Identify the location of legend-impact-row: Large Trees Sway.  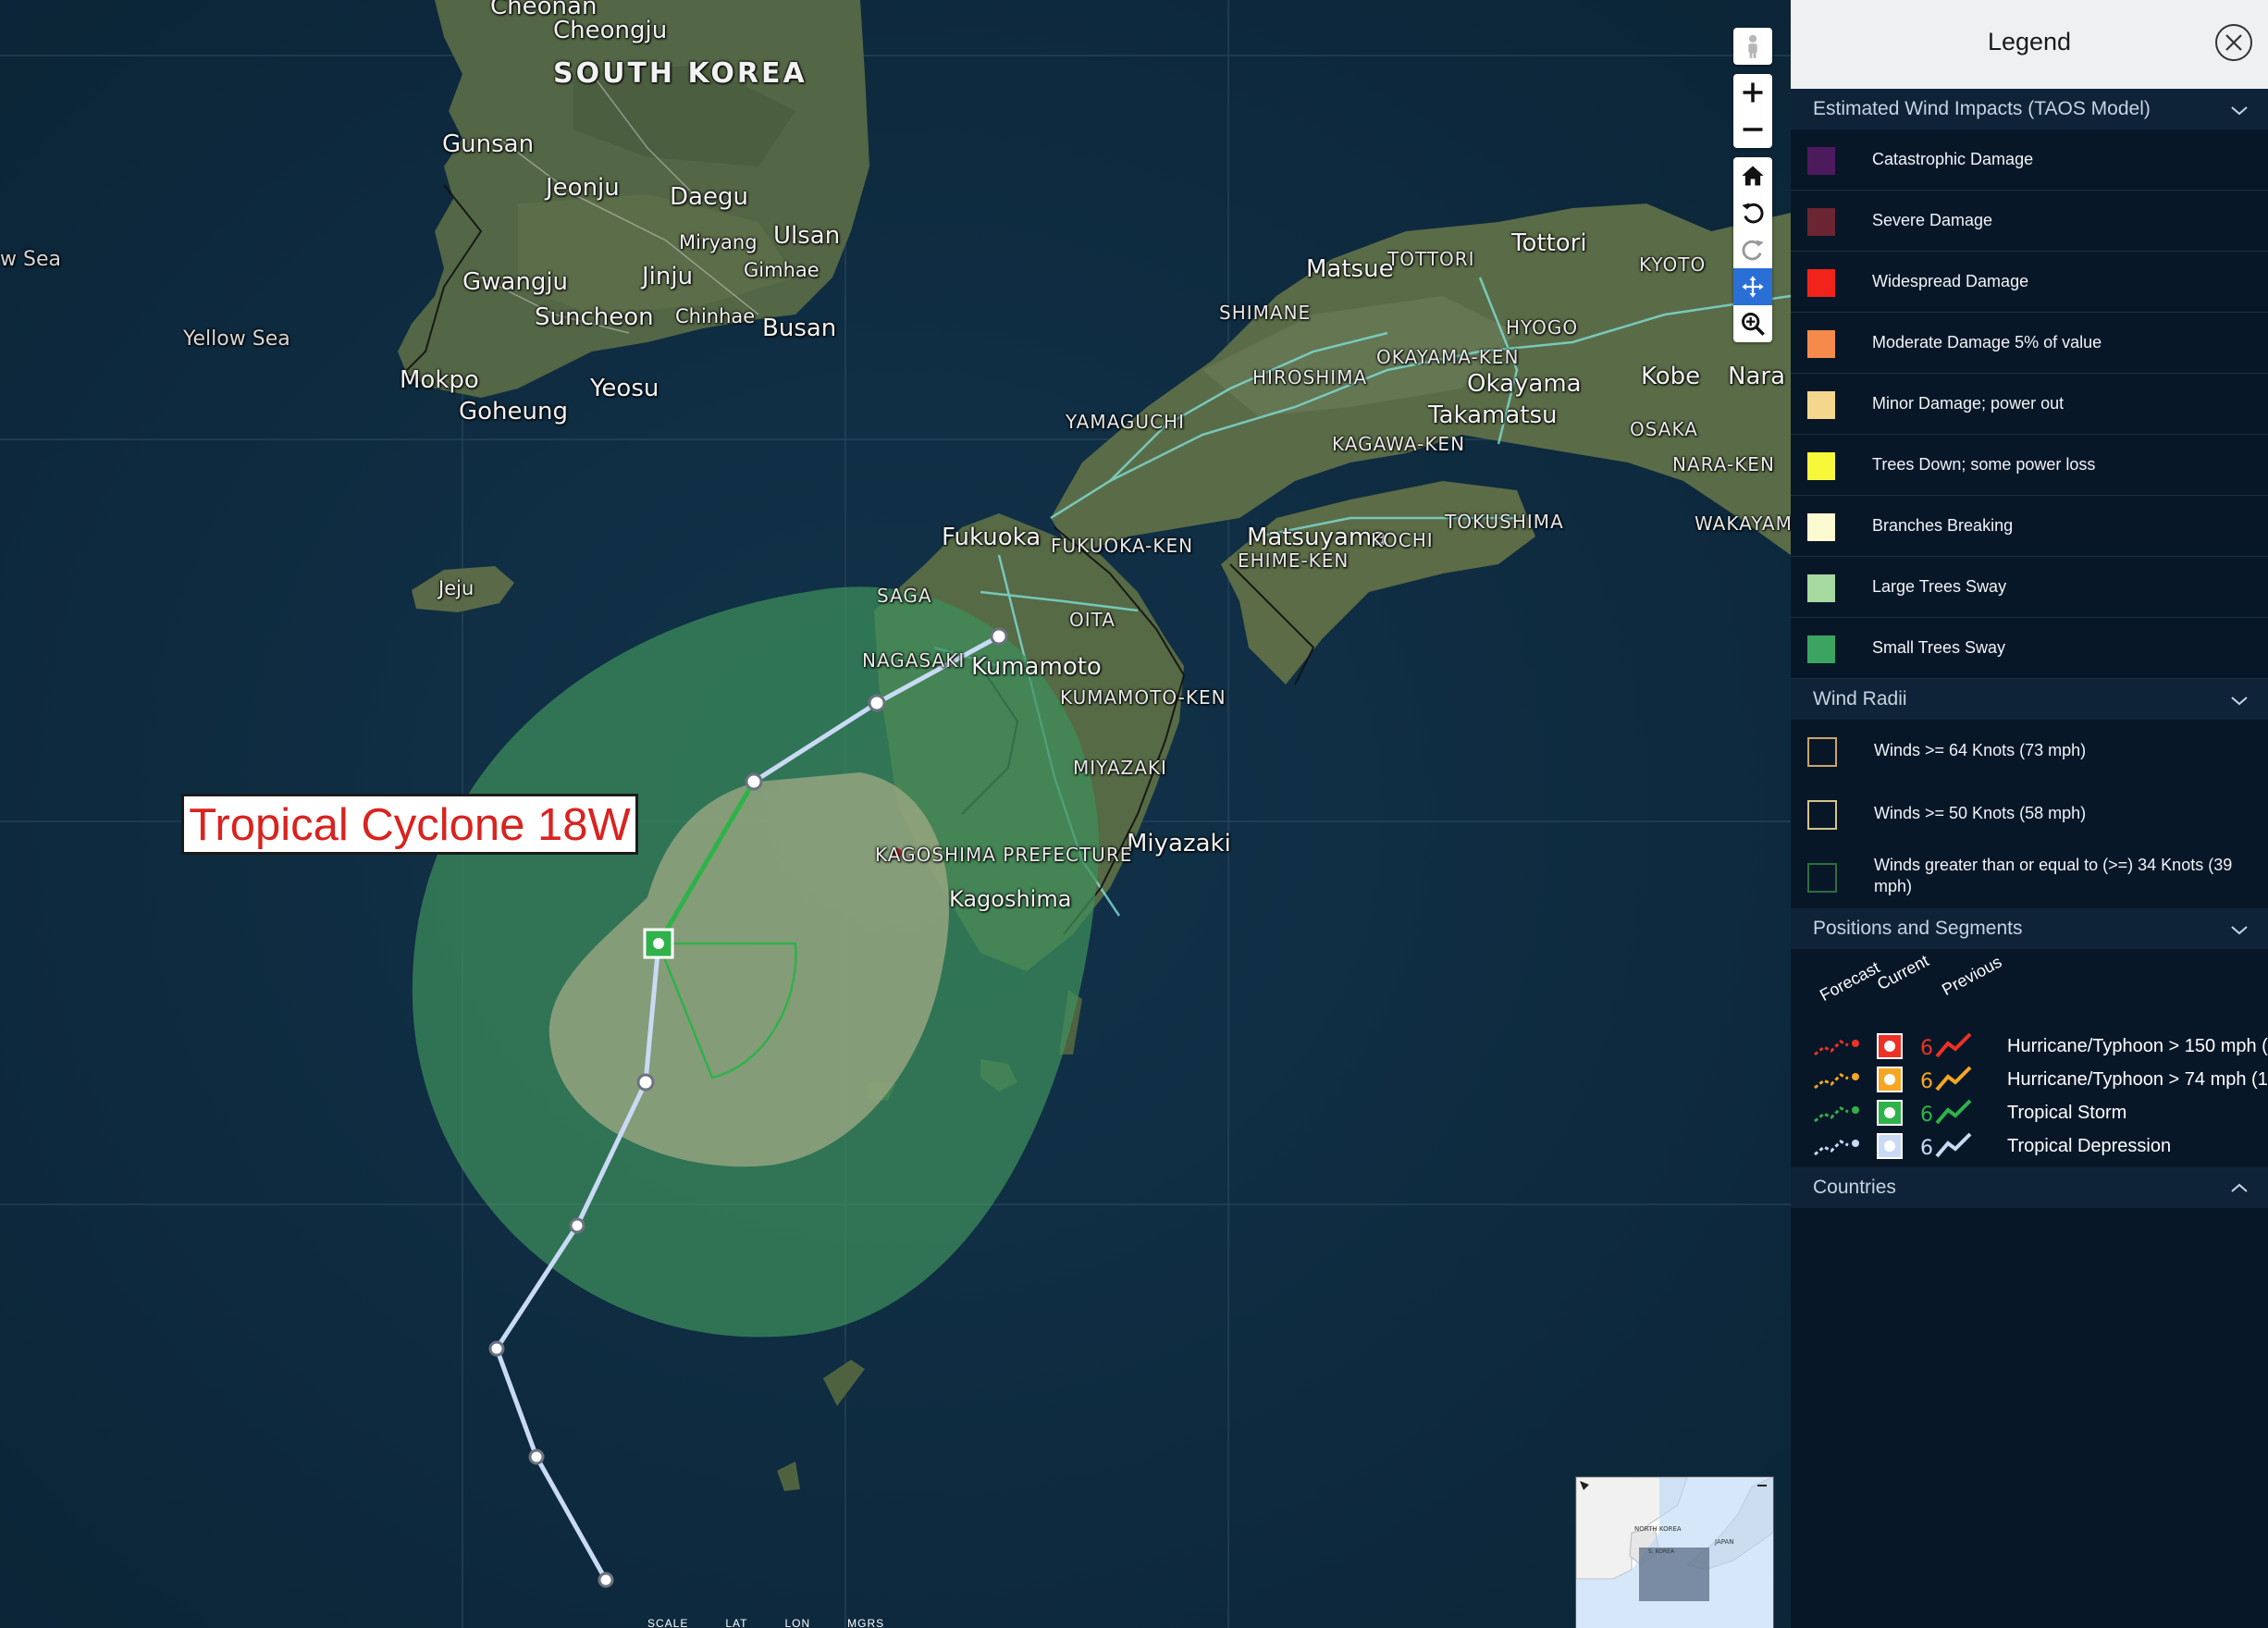
(2029, 588).